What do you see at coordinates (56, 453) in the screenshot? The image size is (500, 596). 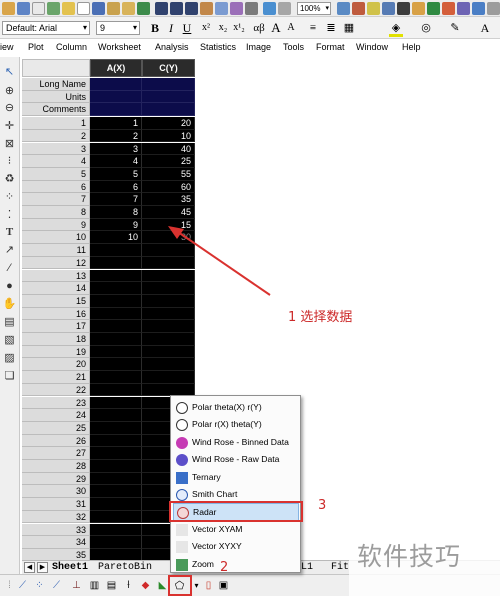 I see `row-number: 27` at bounding box center [56, 453].